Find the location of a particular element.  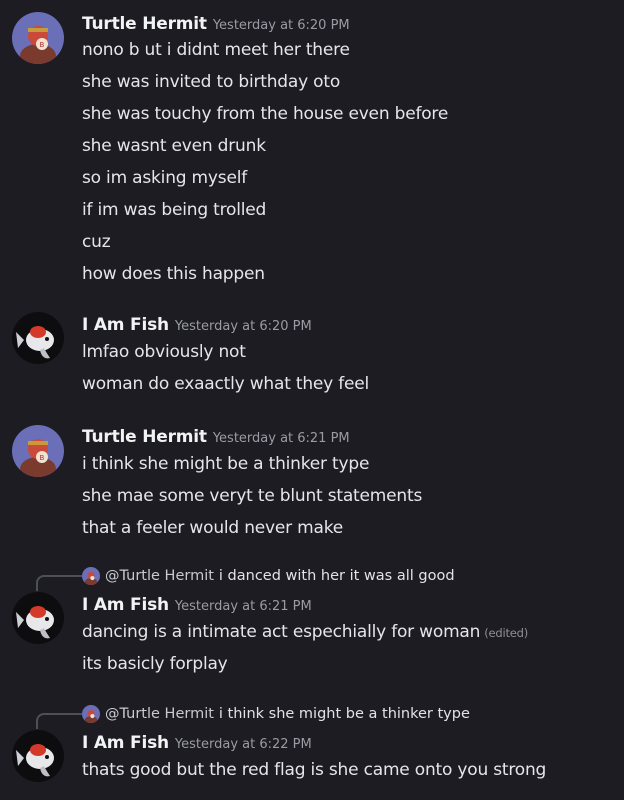

message-line: i think she might be a thinker type is located at coordinates (226, 464).